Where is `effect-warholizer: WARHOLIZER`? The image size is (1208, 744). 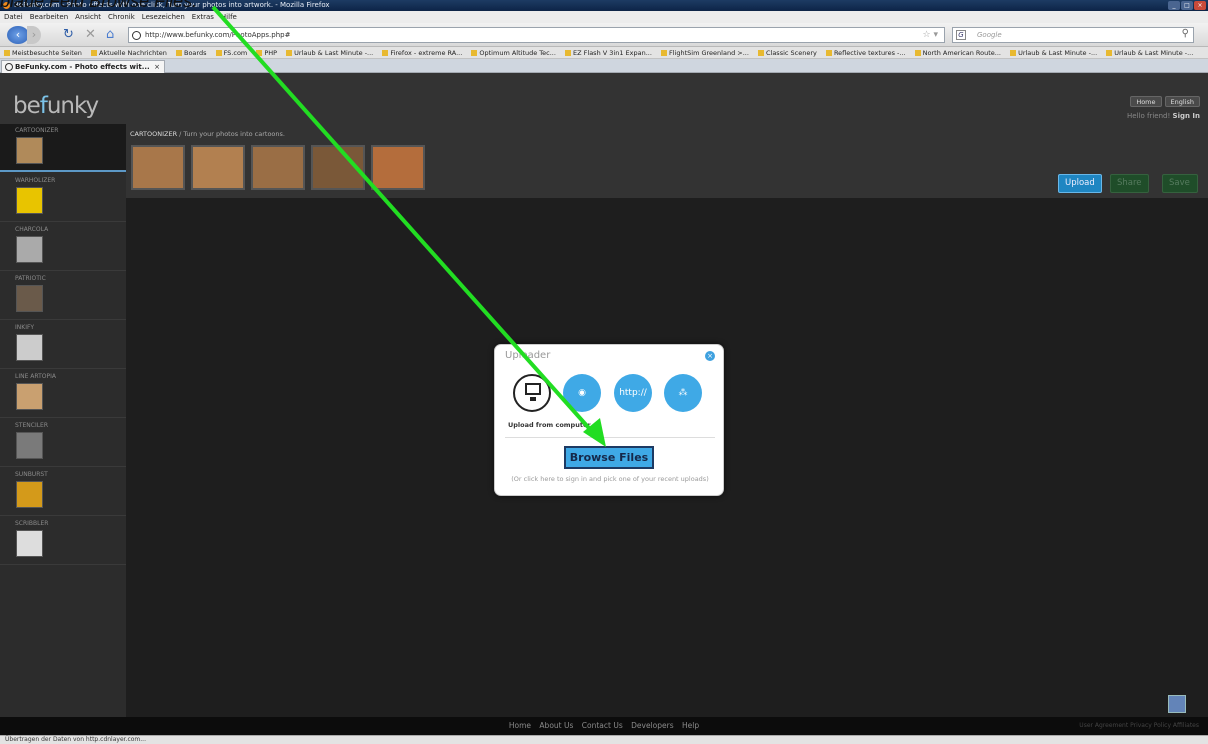 effect-warholizer: WARHOLIZER is located at coordinates (63, 198).